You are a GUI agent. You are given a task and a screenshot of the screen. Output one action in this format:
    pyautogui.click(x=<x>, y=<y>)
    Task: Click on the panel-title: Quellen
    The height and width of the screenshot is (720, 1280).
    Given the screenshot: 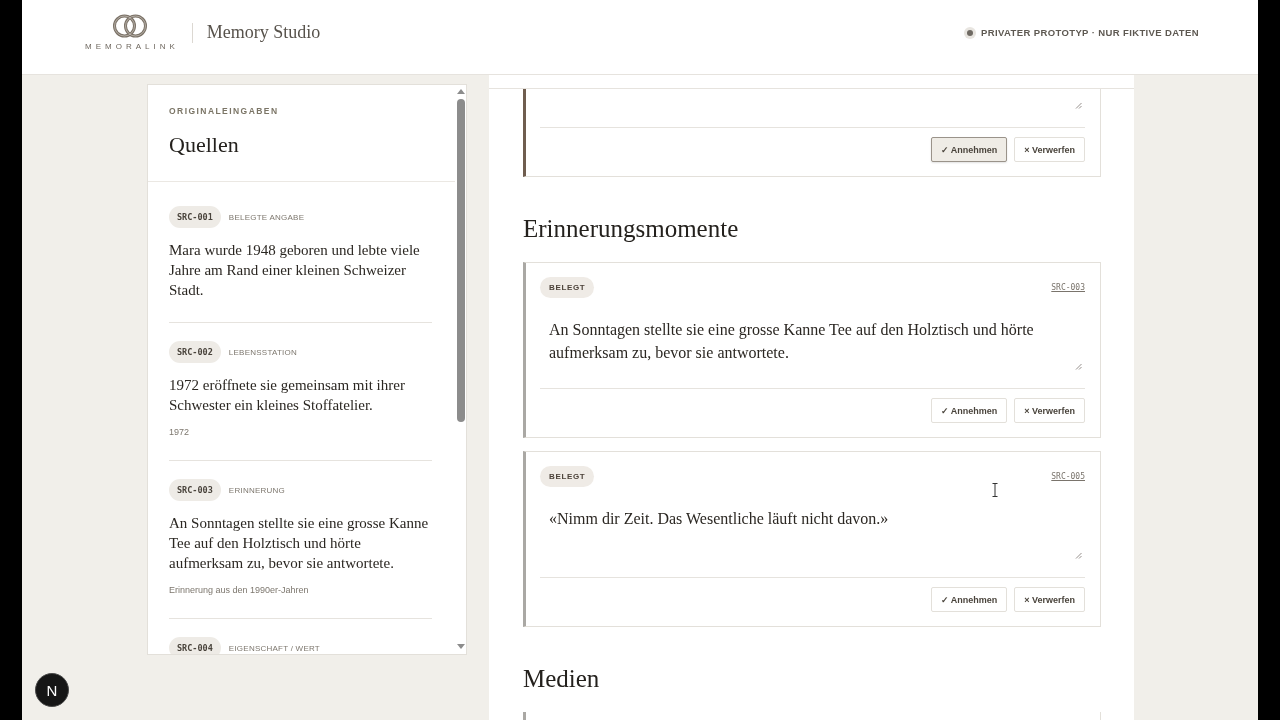 What is the action you would take?
    pyautogui.click(x=204, y=145)
    